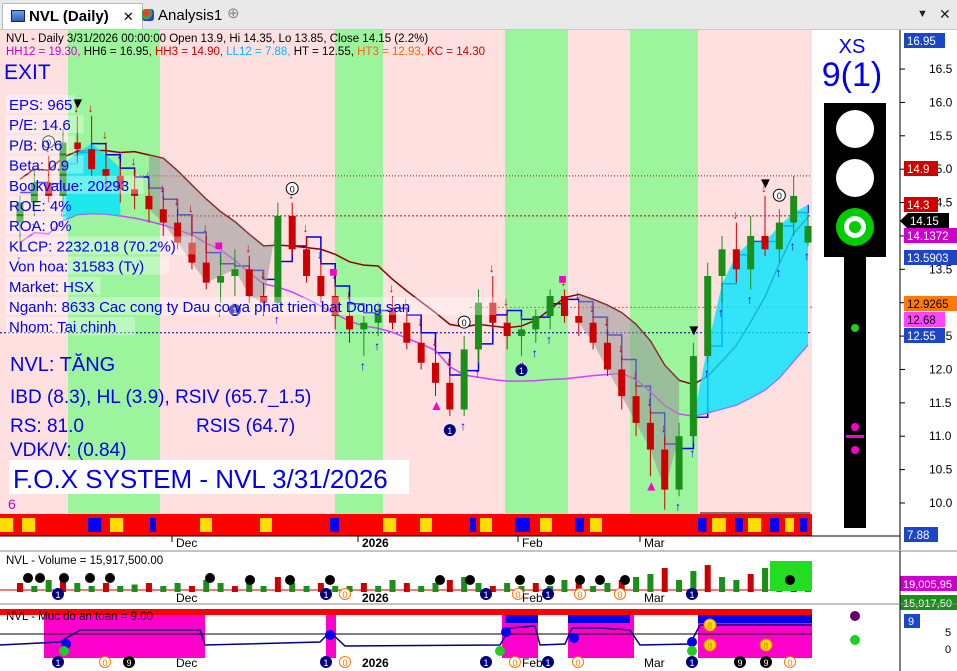  What do you see at coordinates (12, 504) in the screenshot?
I see `small-number: 6` at bounding box center [12, 504].